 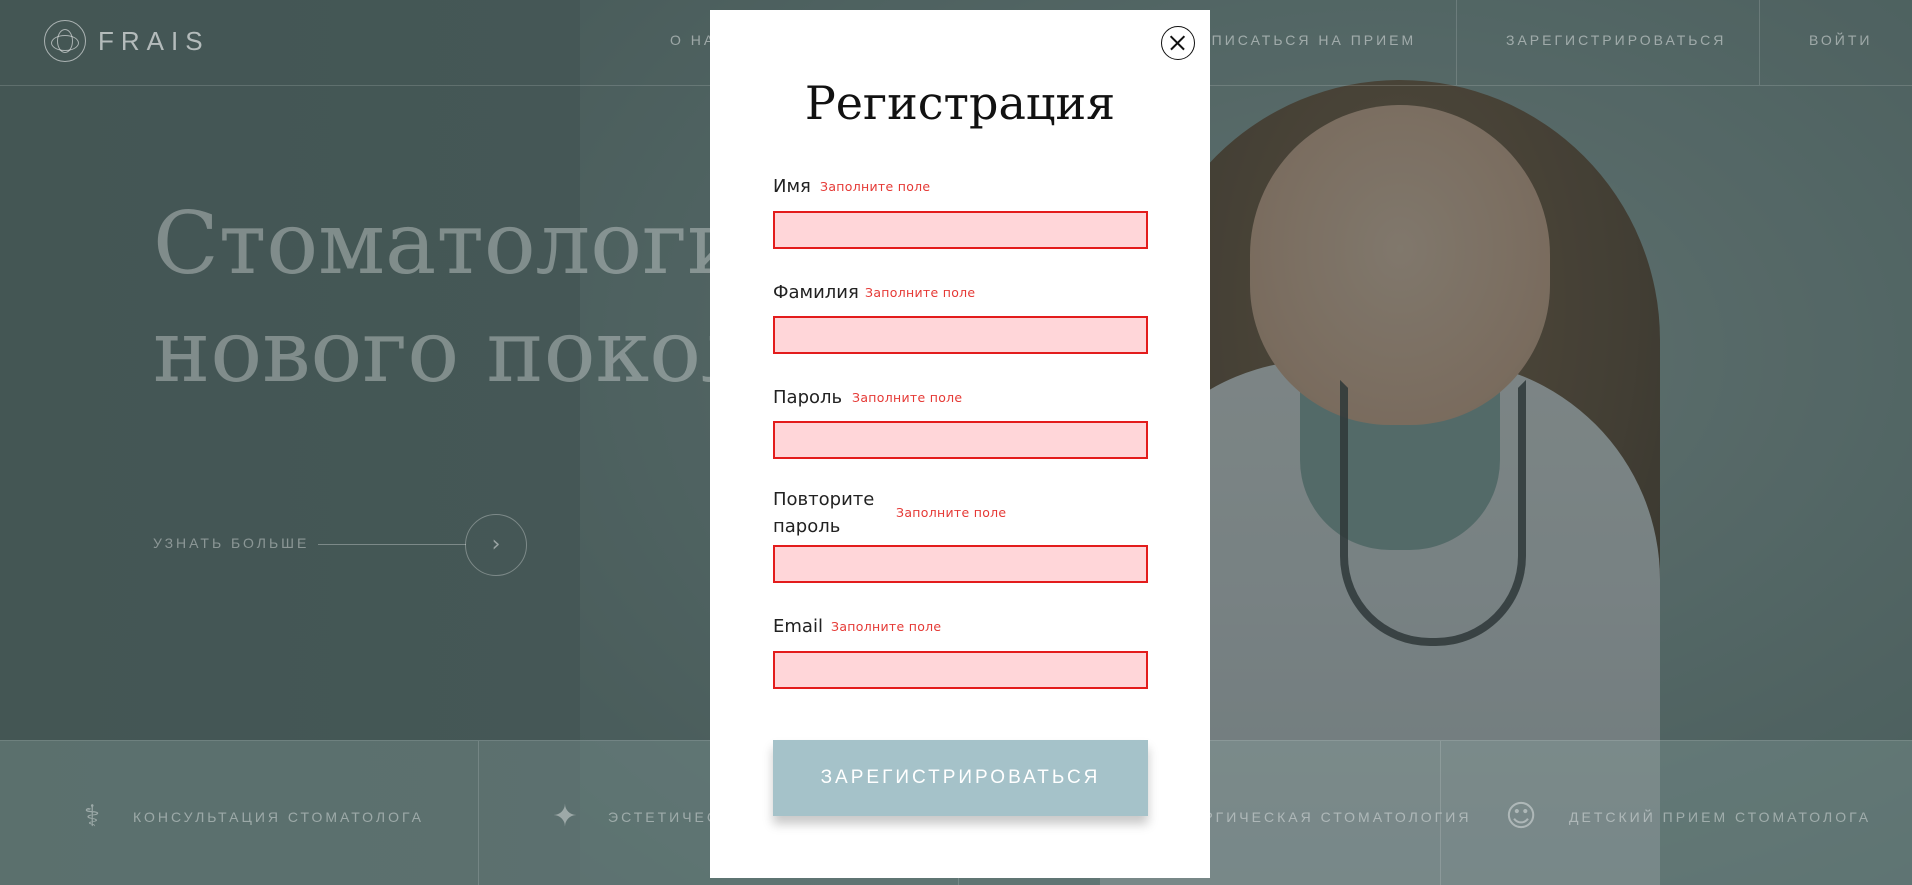 What do you see at coordinates (792, 186) in the screenshot?
I see `first-name-label: Имя` at bounding box center [792, 186].